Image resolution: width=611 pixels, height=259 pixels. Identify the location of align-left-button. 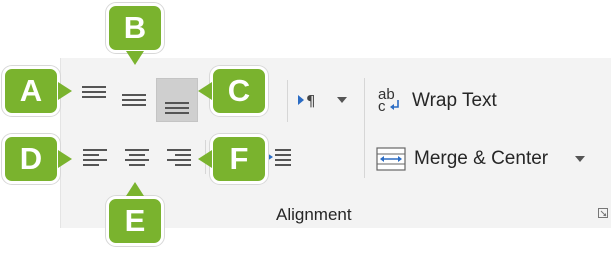
(95, 157).